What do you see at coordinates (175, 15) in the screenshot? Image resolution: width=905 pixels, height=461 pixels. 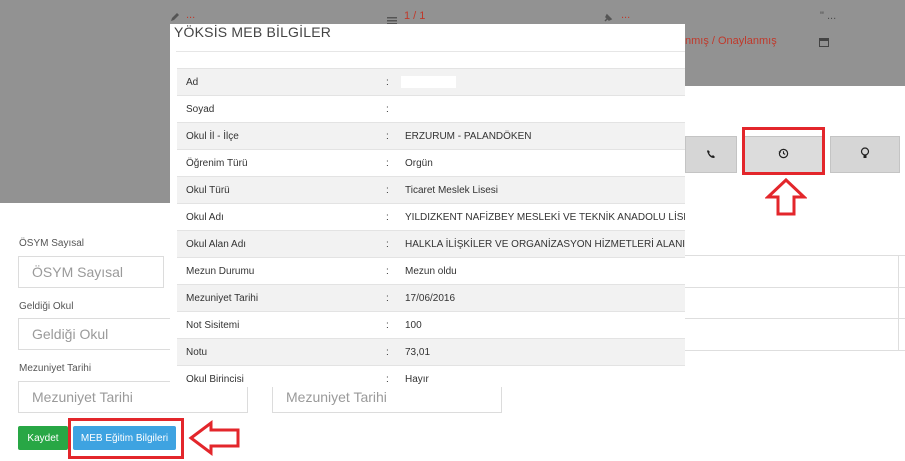 I see `pencil-icon` at bounding box center [175, 15].